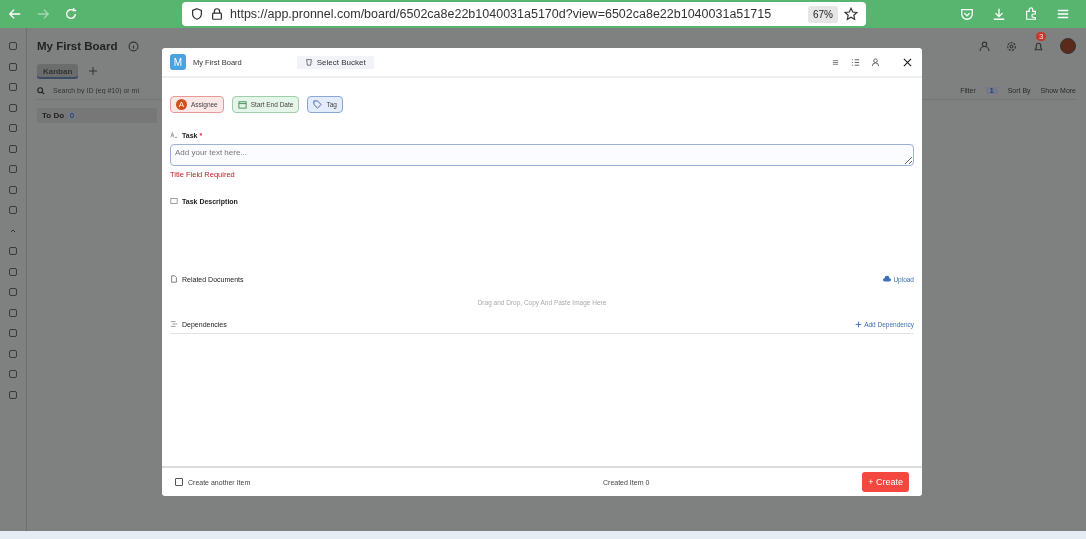  Describe the element at coordinates (1031, 14) in the screenshot. I see `extensions-icon` at that location.